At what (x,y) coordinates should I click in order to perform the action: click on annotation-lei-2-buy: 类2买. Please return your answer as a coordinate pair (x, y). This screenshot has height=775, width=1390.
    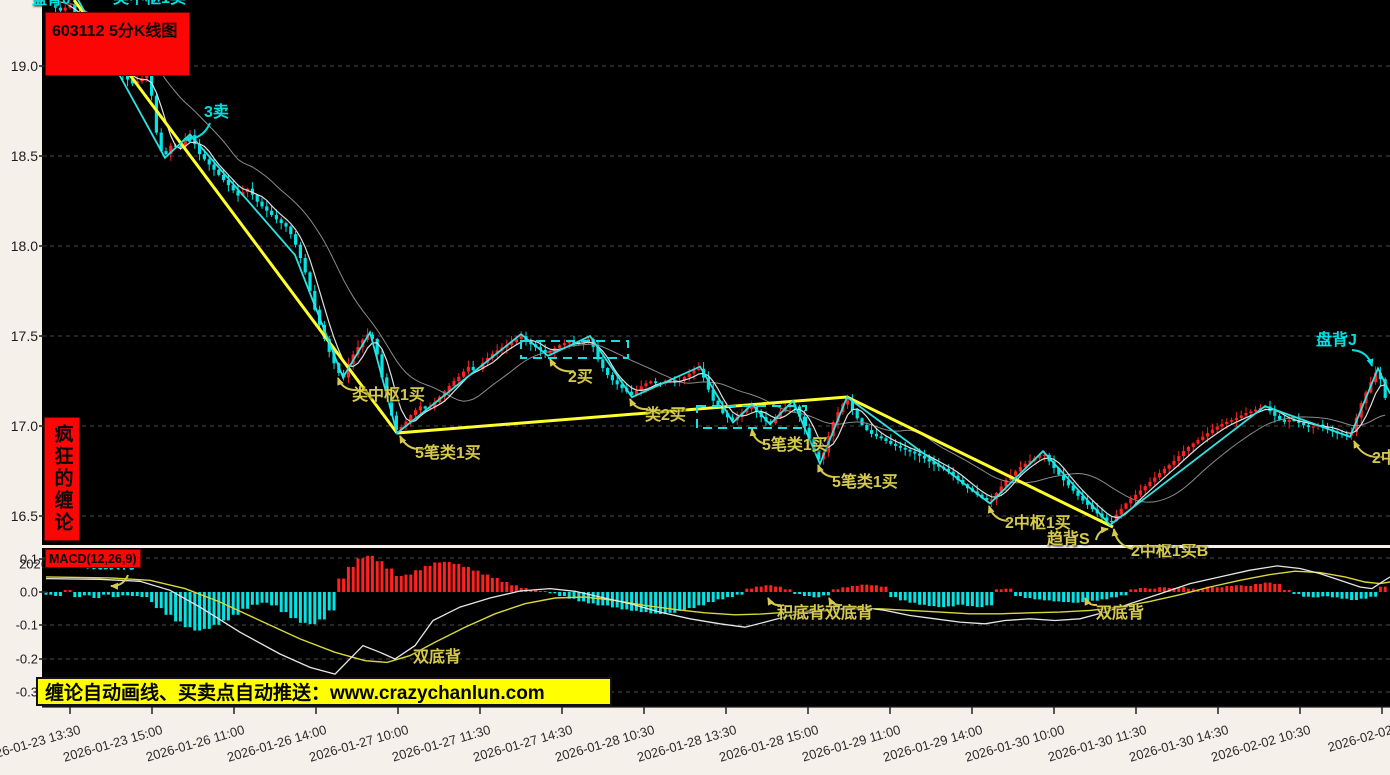
    Looking at the image, I should click on (665, 415).